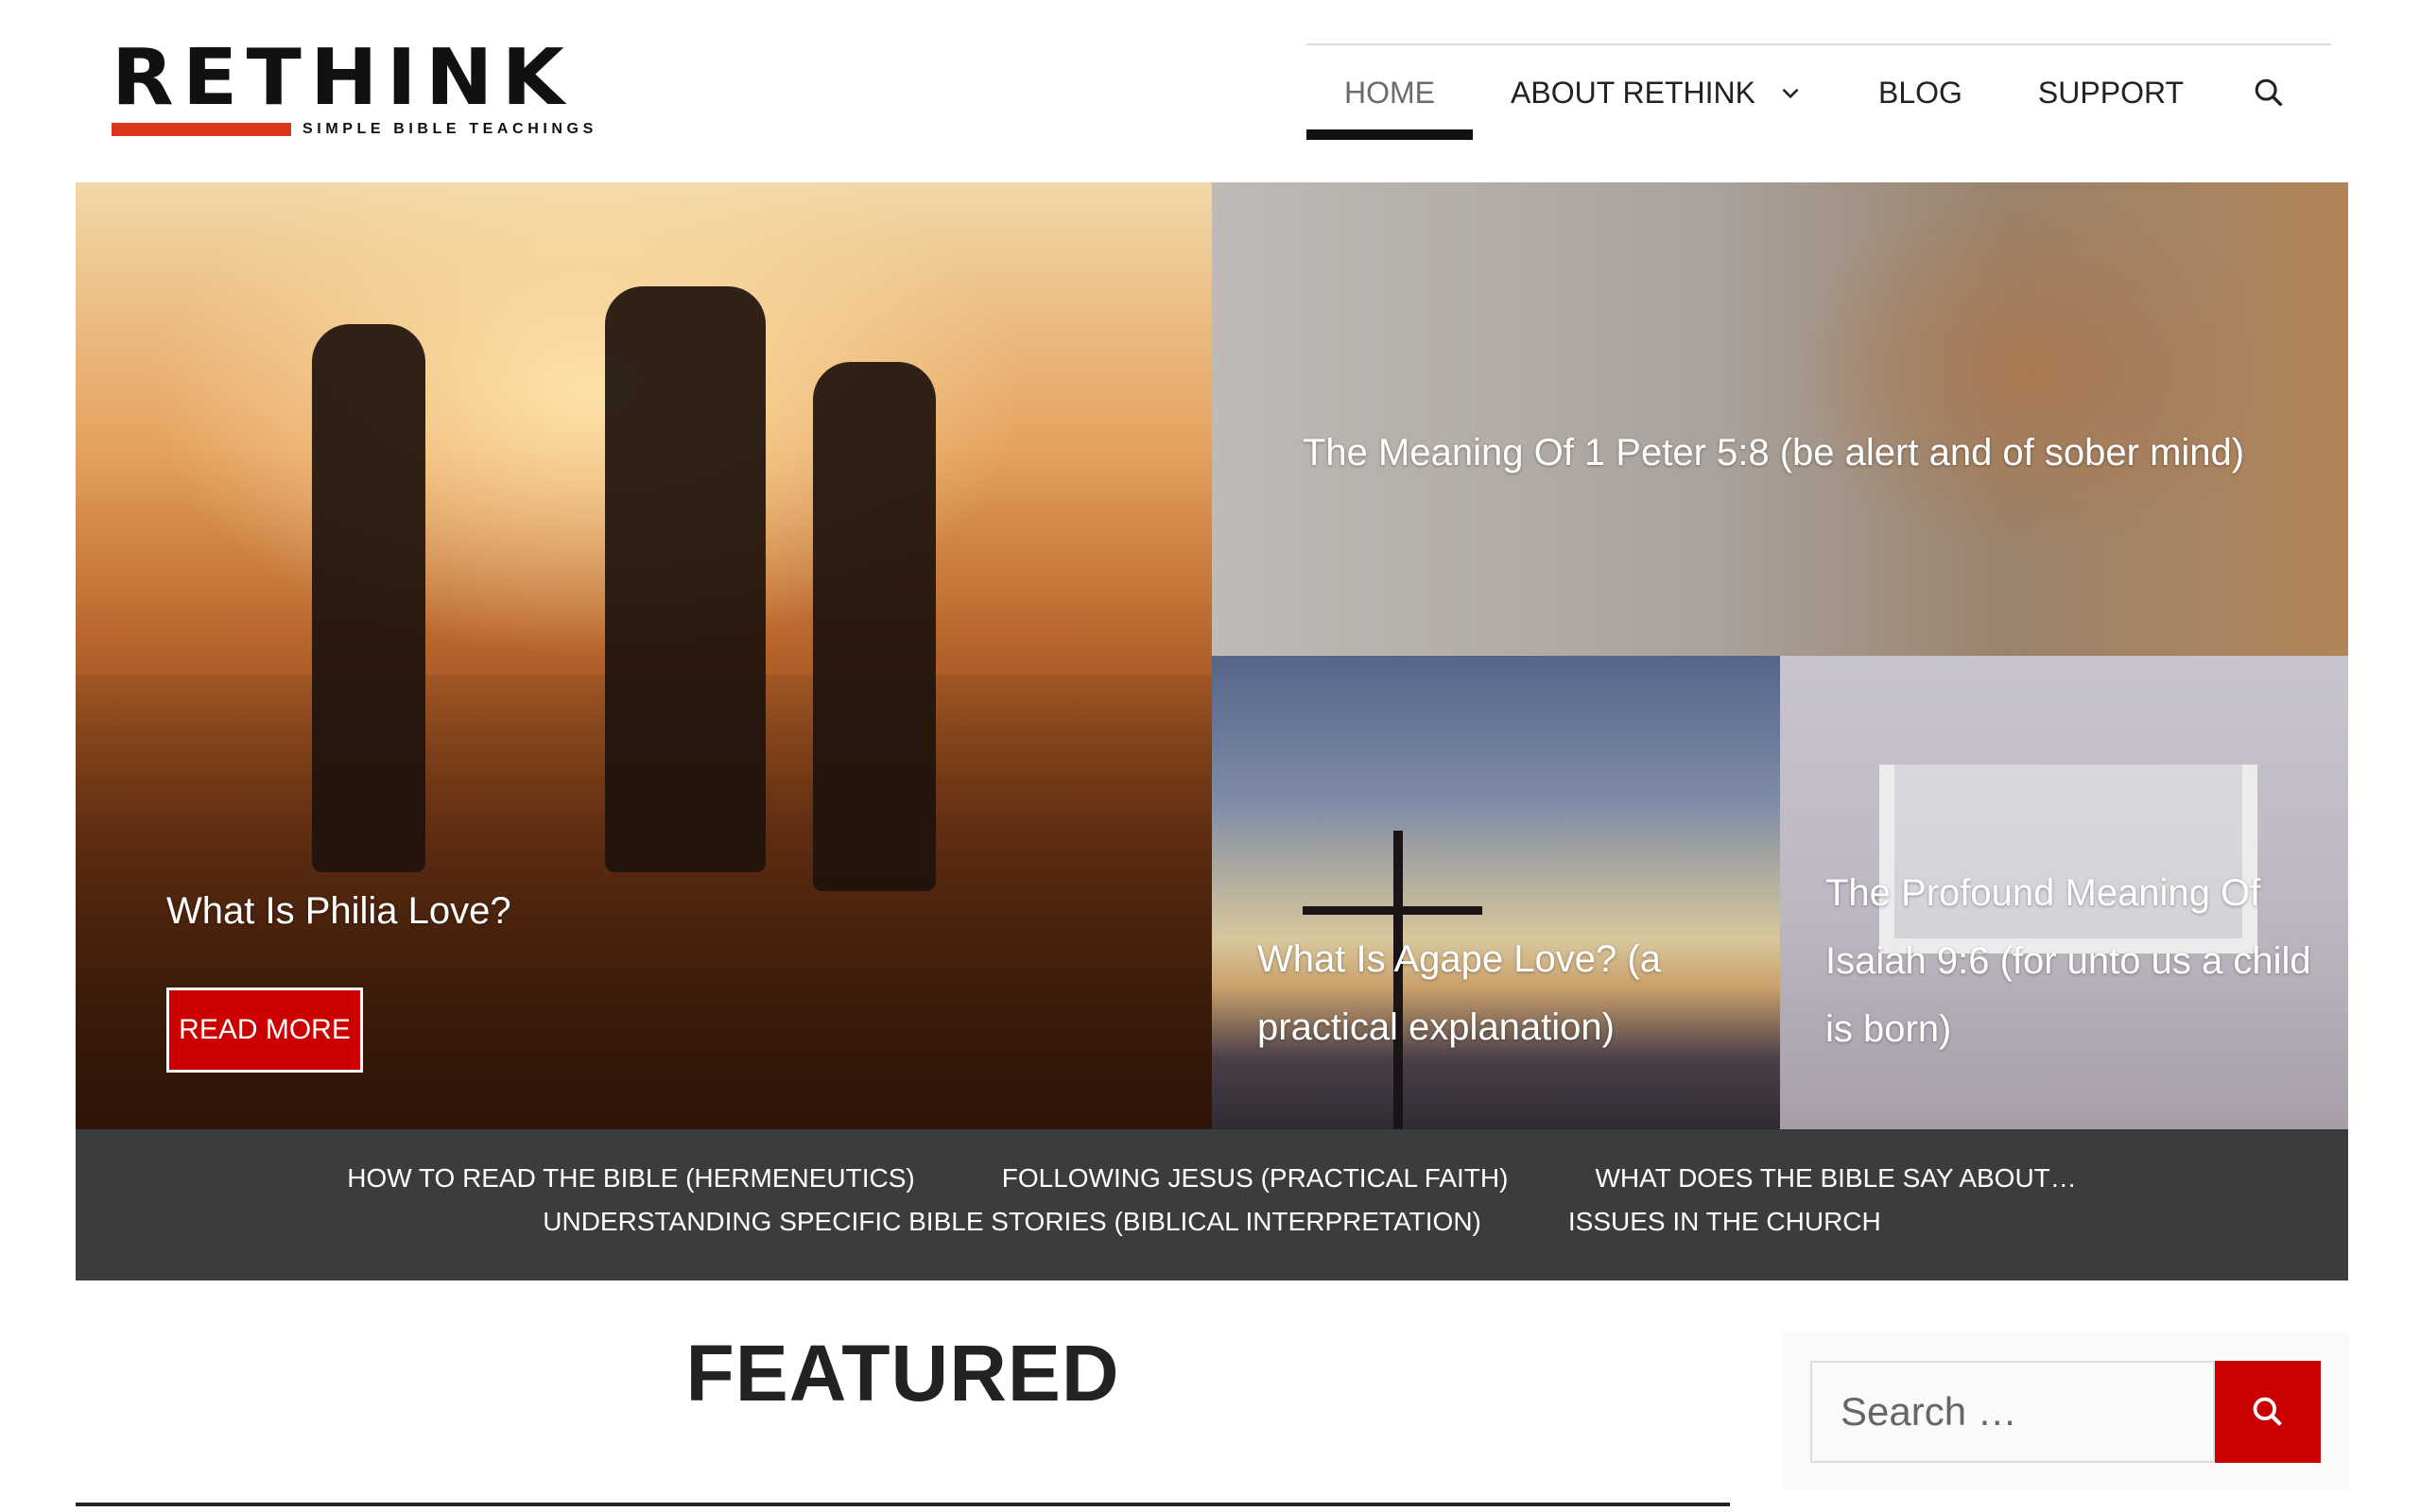  Describe the element at coordinates (903, 1504) in the screenshot. I see `featured-divider` at that location.